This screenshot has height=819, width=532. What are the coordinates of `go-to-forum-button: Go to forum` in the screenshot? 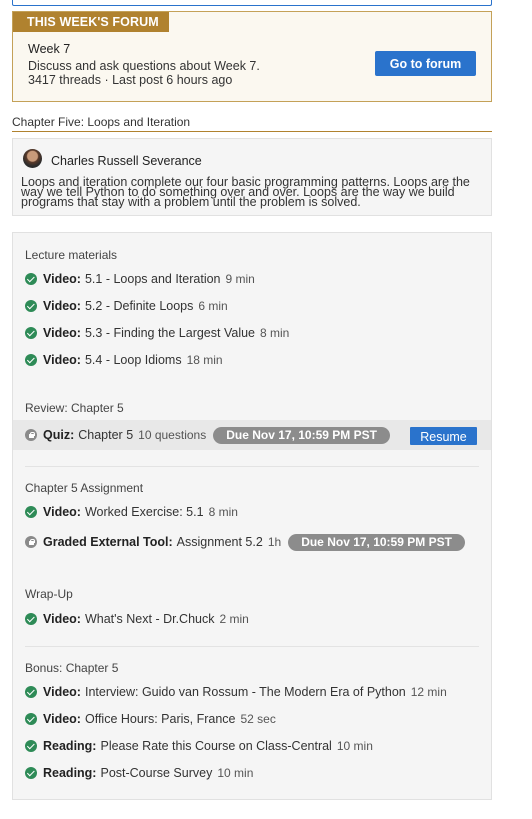 It's located at (425, 63).